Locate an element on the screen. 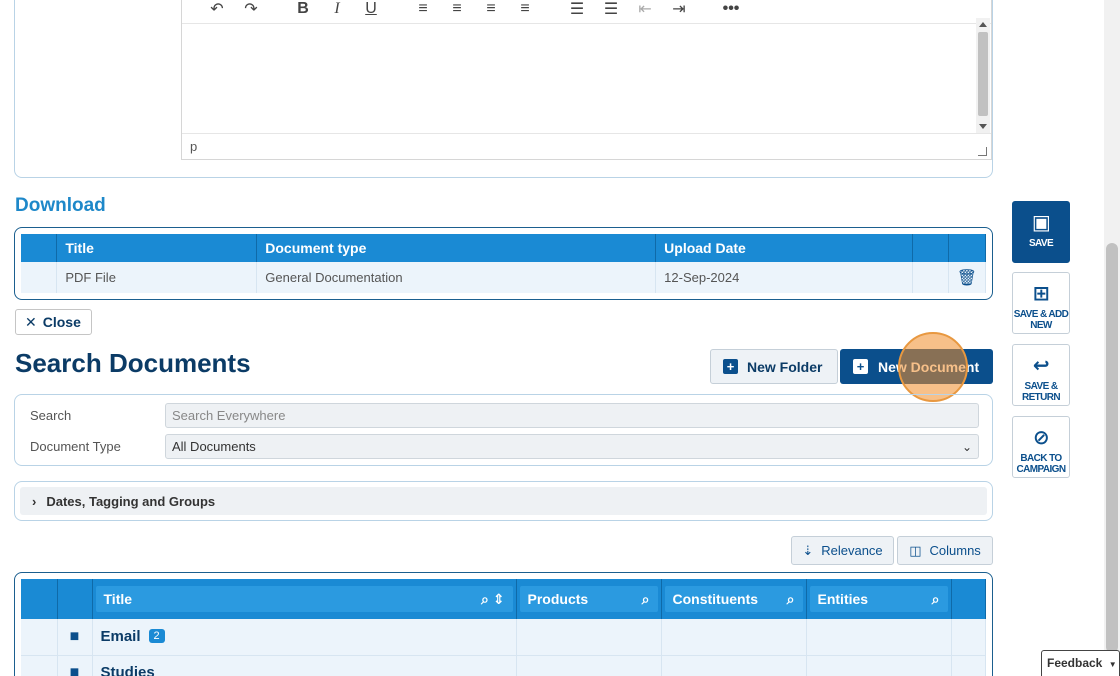 The image size is (1120, 676). indent-icon: ⇥ is located at coordinates (679, 9).